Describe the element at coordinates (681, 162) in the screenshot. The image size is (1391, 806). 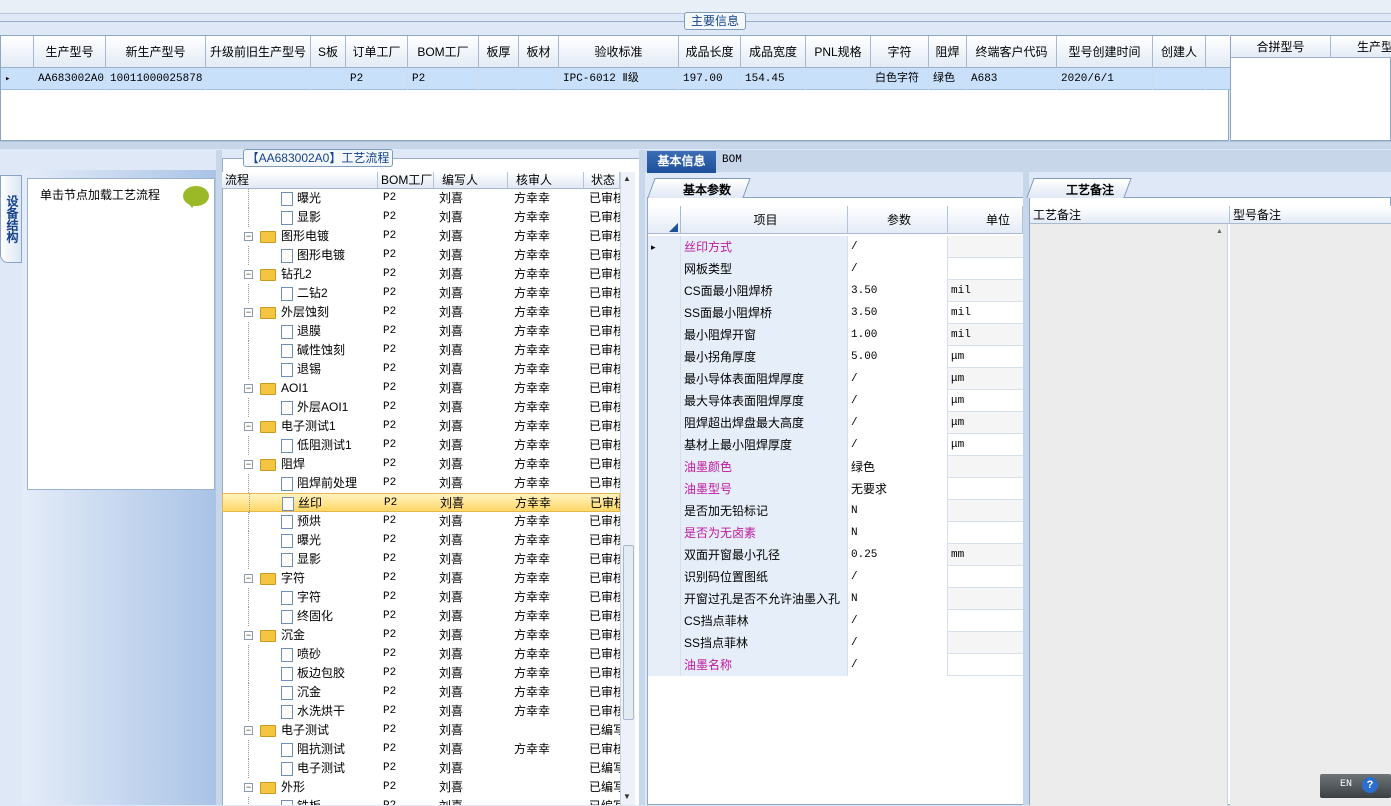
I see `tab-basic-info: 基本信息` at that location.